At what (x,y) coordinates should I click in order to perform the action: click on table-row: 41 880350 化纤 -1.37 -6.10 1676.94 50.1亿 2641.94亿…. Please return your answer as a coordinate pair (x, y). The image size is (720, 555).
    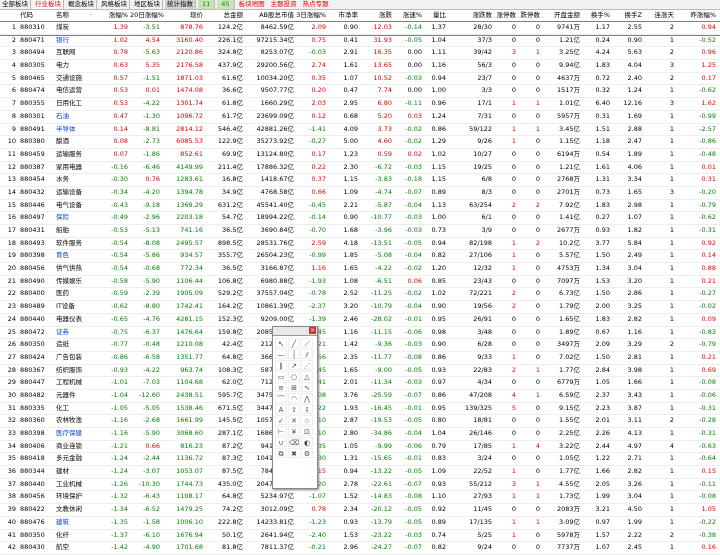
    Looking at the image, I should click on (360, 536).